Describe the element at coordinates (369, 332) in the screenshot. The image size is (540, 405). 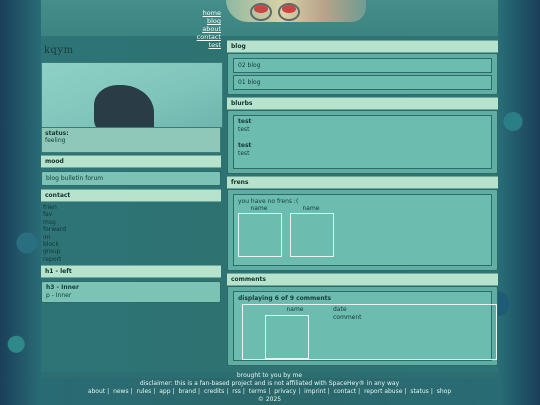
I see `comment-card: name date comment` at that location.